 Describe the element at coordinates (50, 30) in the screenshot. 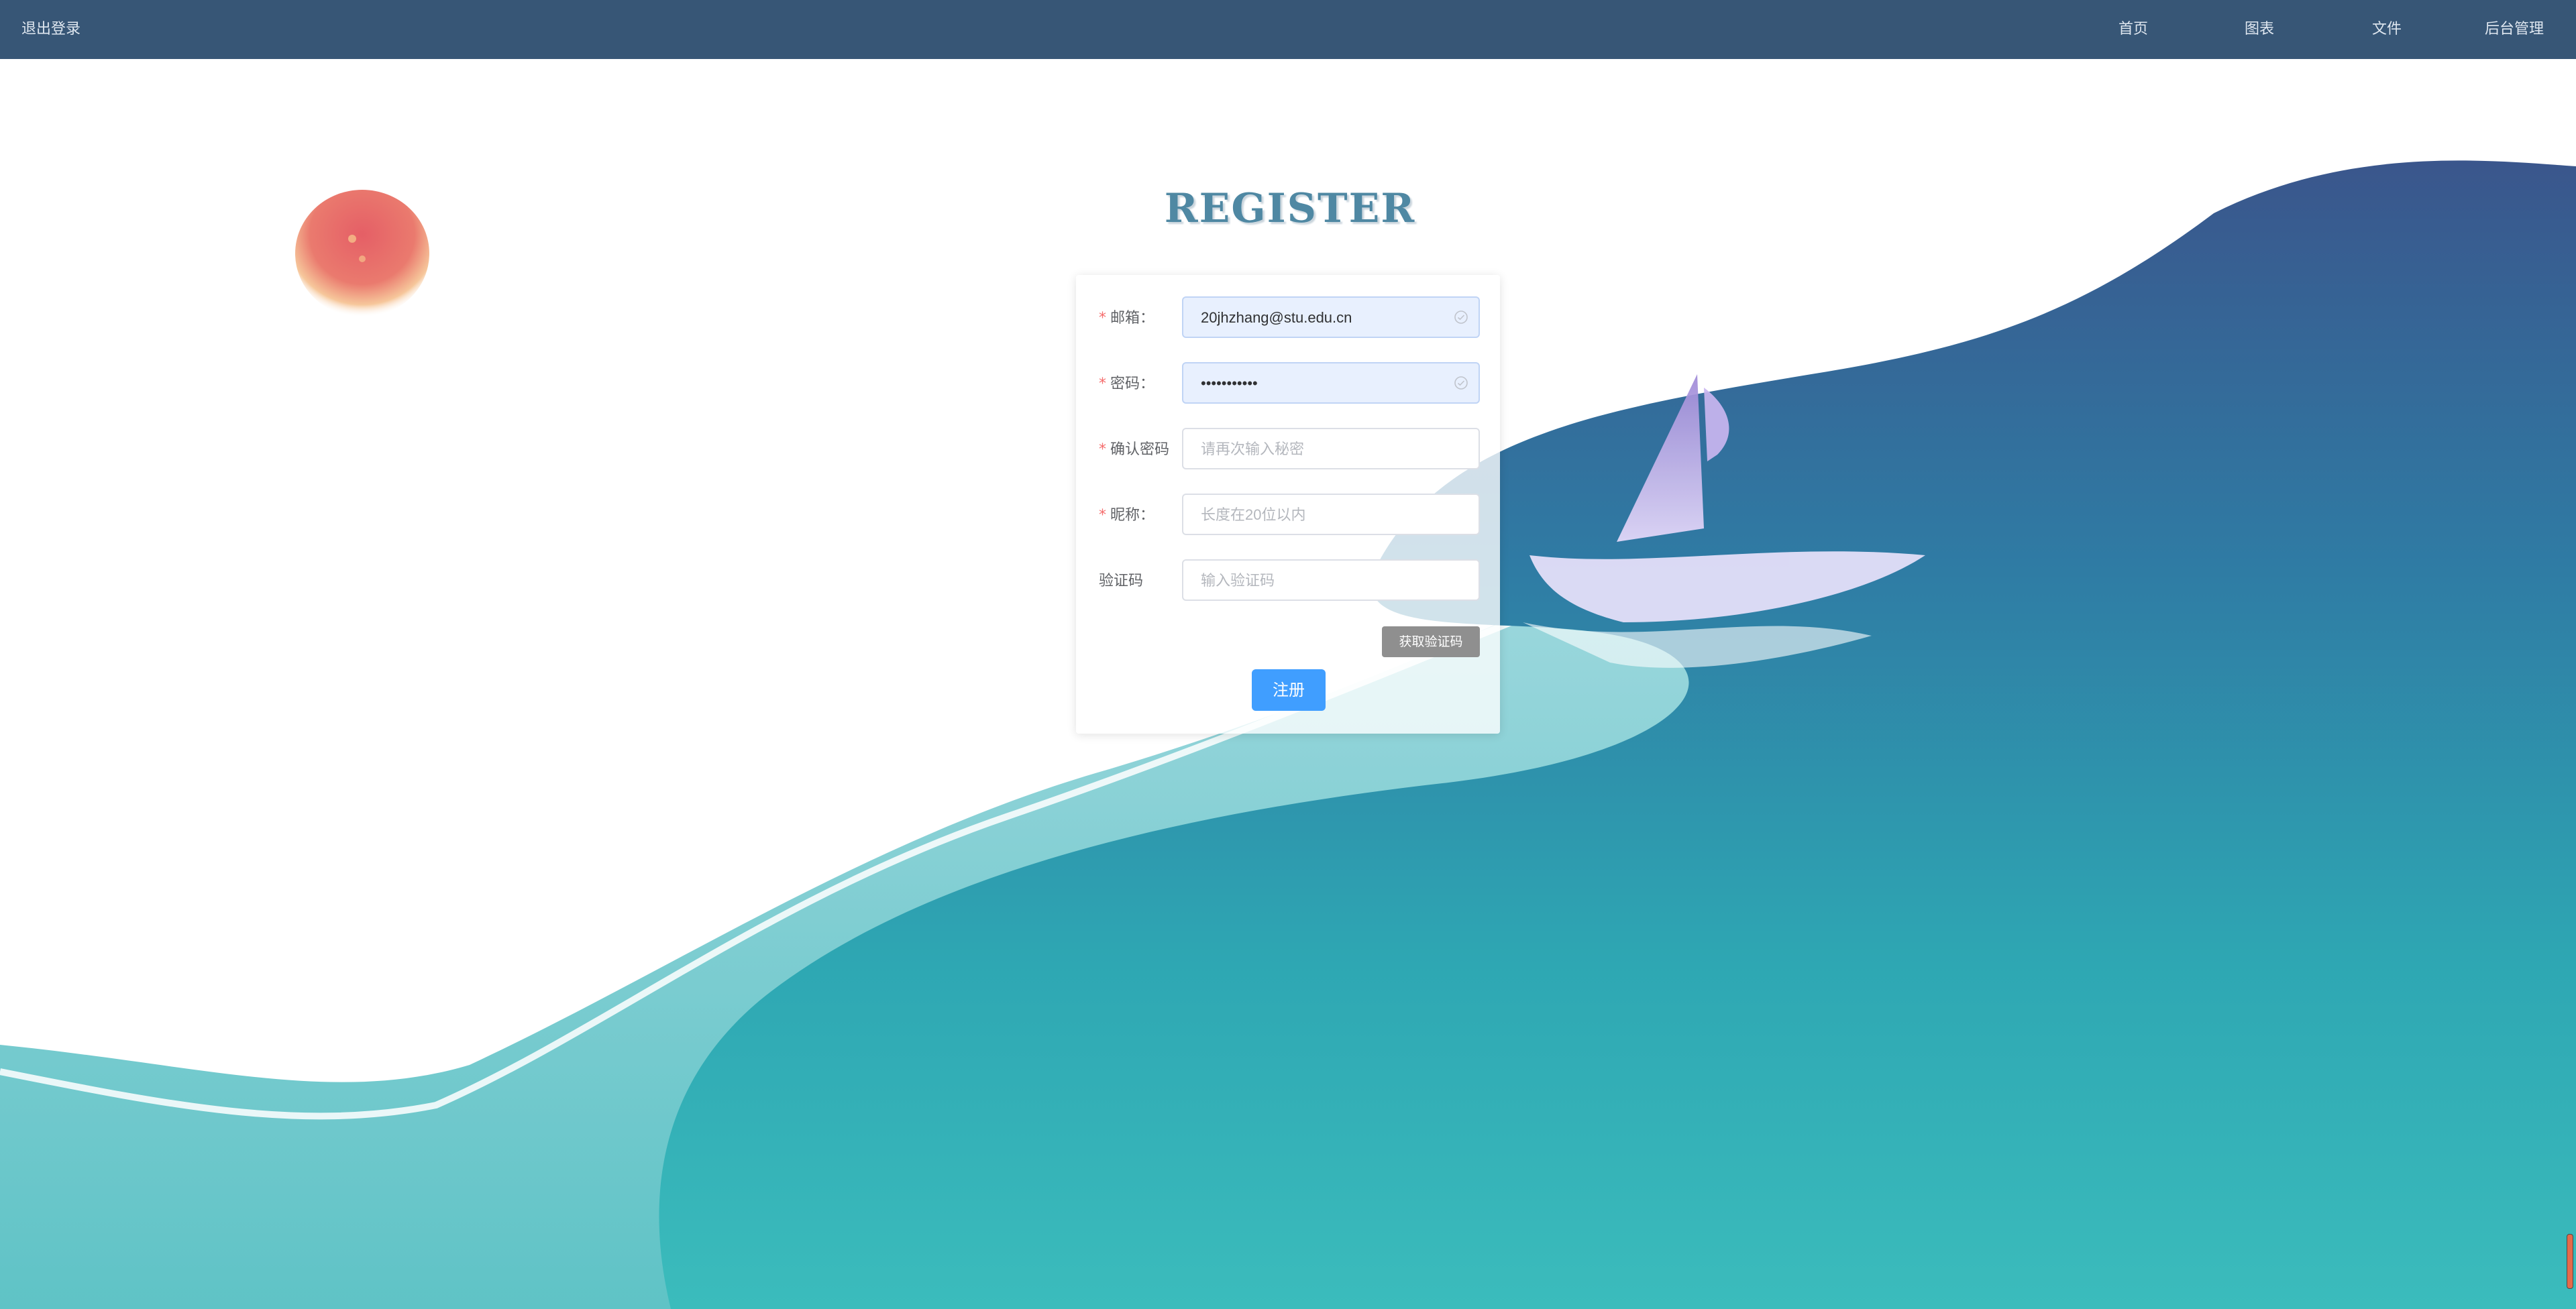

I see `logout-link: 退出登录` at that location.